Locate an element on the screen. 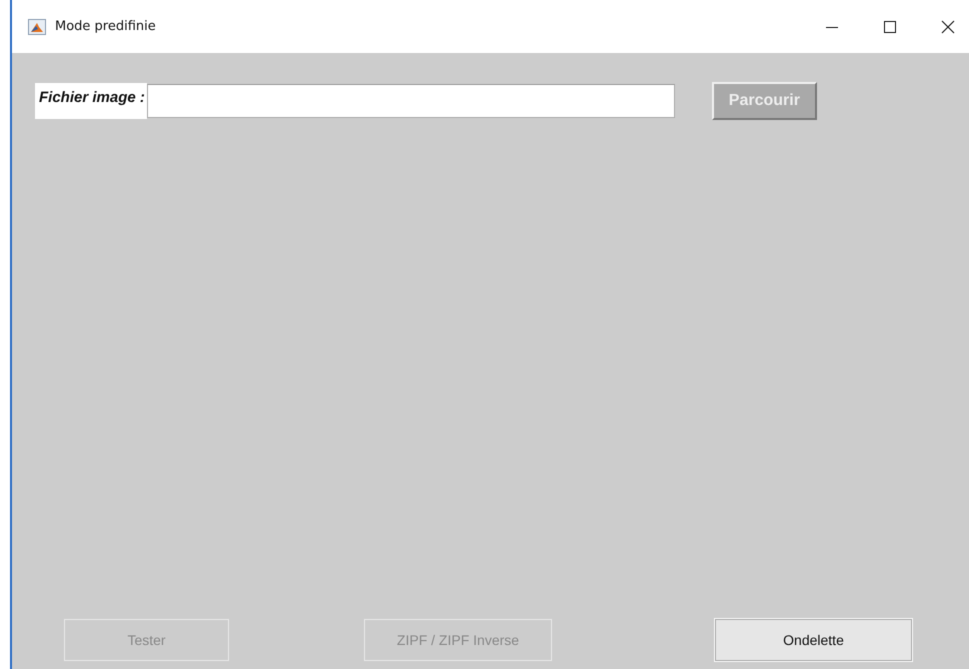 The image size is (969, 669). maximize-icon is located at coordinates (890, 27).